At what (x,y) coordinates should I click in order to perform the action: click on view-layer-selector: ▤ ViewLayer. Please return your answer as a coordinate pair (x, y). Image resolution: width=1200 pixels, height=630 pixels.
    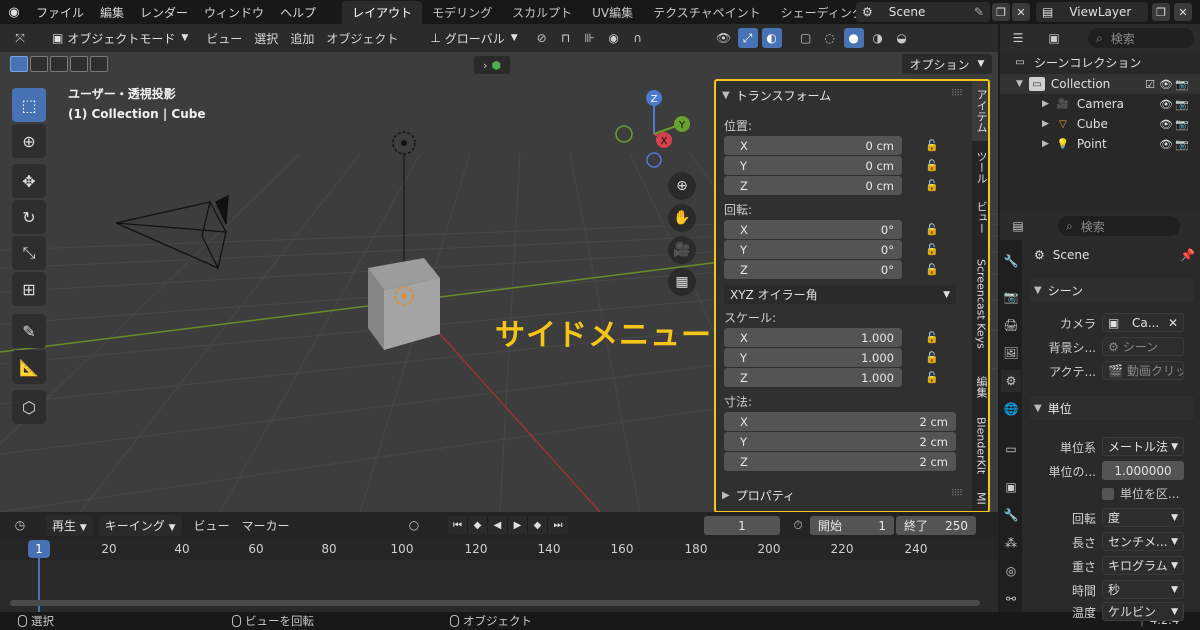
    Looking at the image, I should click on (1092, 12).